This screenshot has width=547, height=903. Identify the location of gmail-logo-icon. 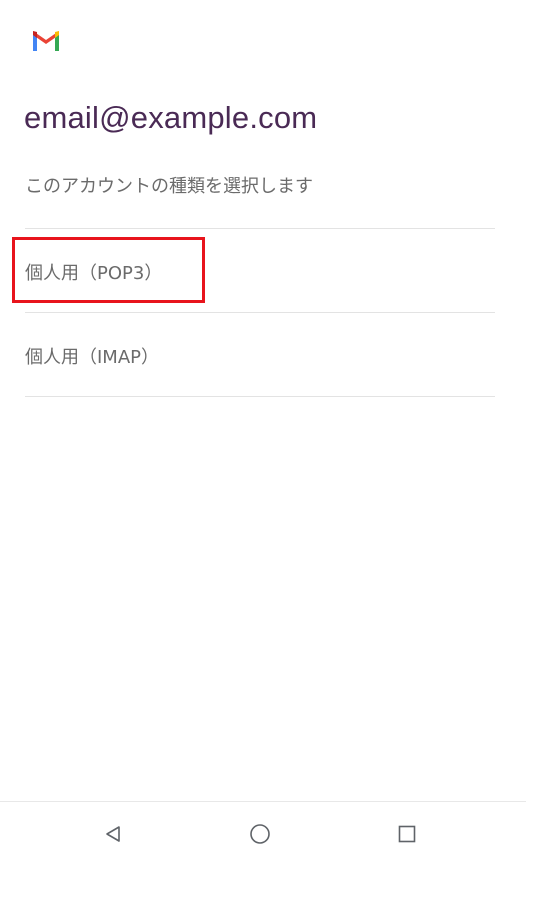
(46, 41).